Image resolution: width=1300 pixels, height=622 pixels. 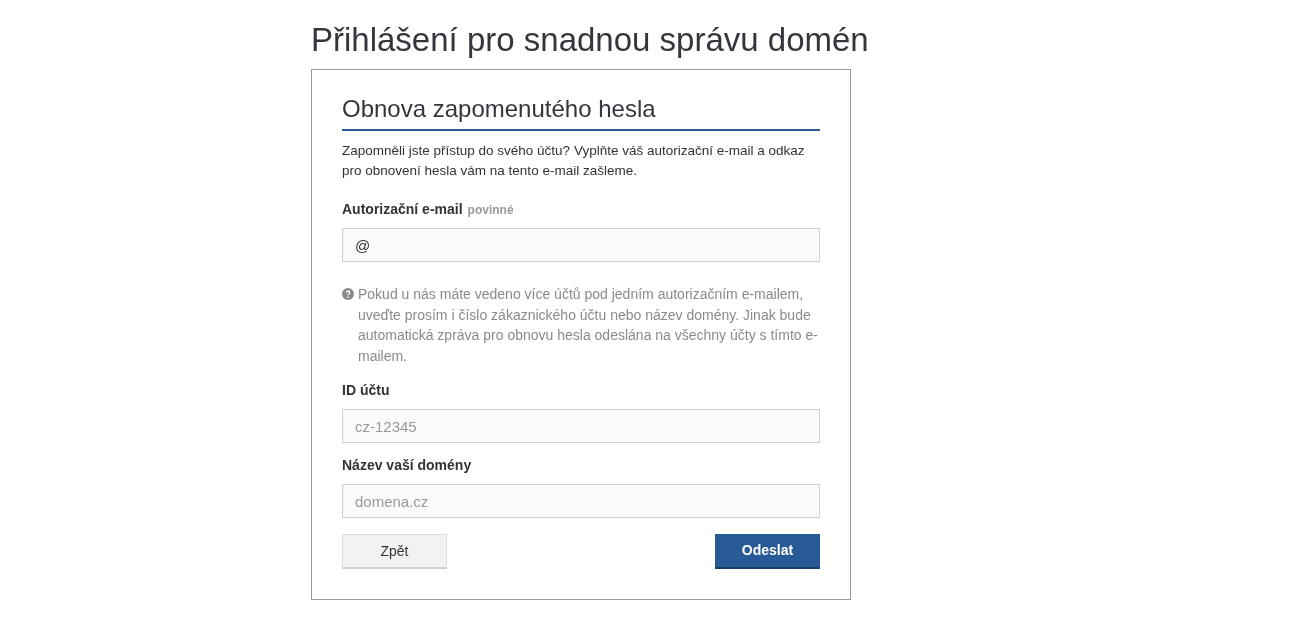 What do you see at coordinates (402, 209) in the screenshot?
I see `field-label: Autorizační e-mail` at bounding box center [402, 209].